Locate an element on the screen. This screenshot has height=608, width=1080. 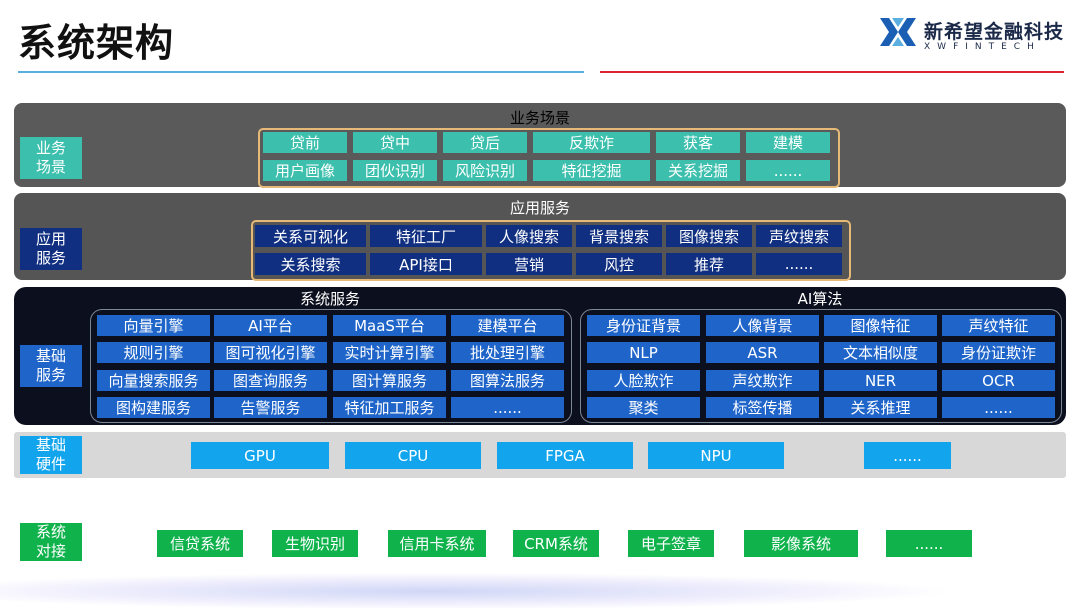
application-cell: 关系搜索 is located at coordinates (310, 264).